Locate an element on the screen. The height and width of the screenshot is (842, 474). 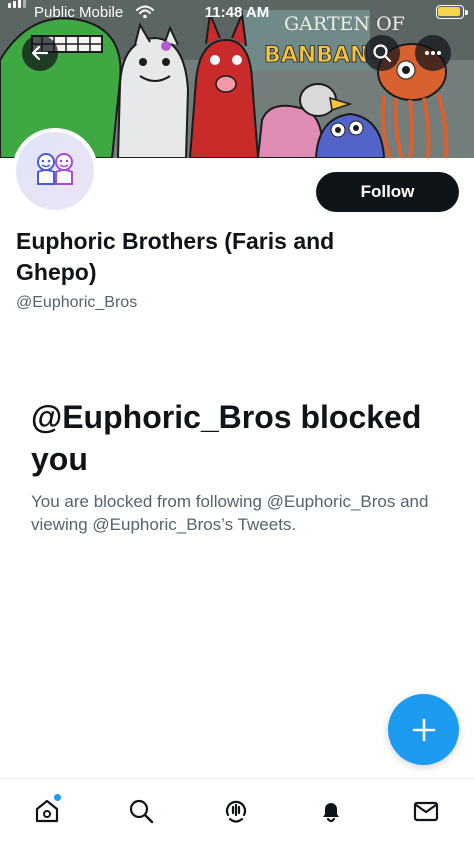
avatar-image is located at coordinates (55, 169).